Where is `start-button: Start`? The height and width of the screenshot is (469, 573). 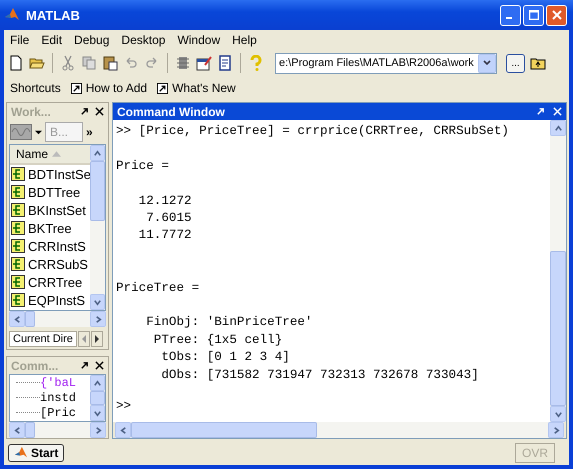 start-button: Start is located at coordinates (36, 453).